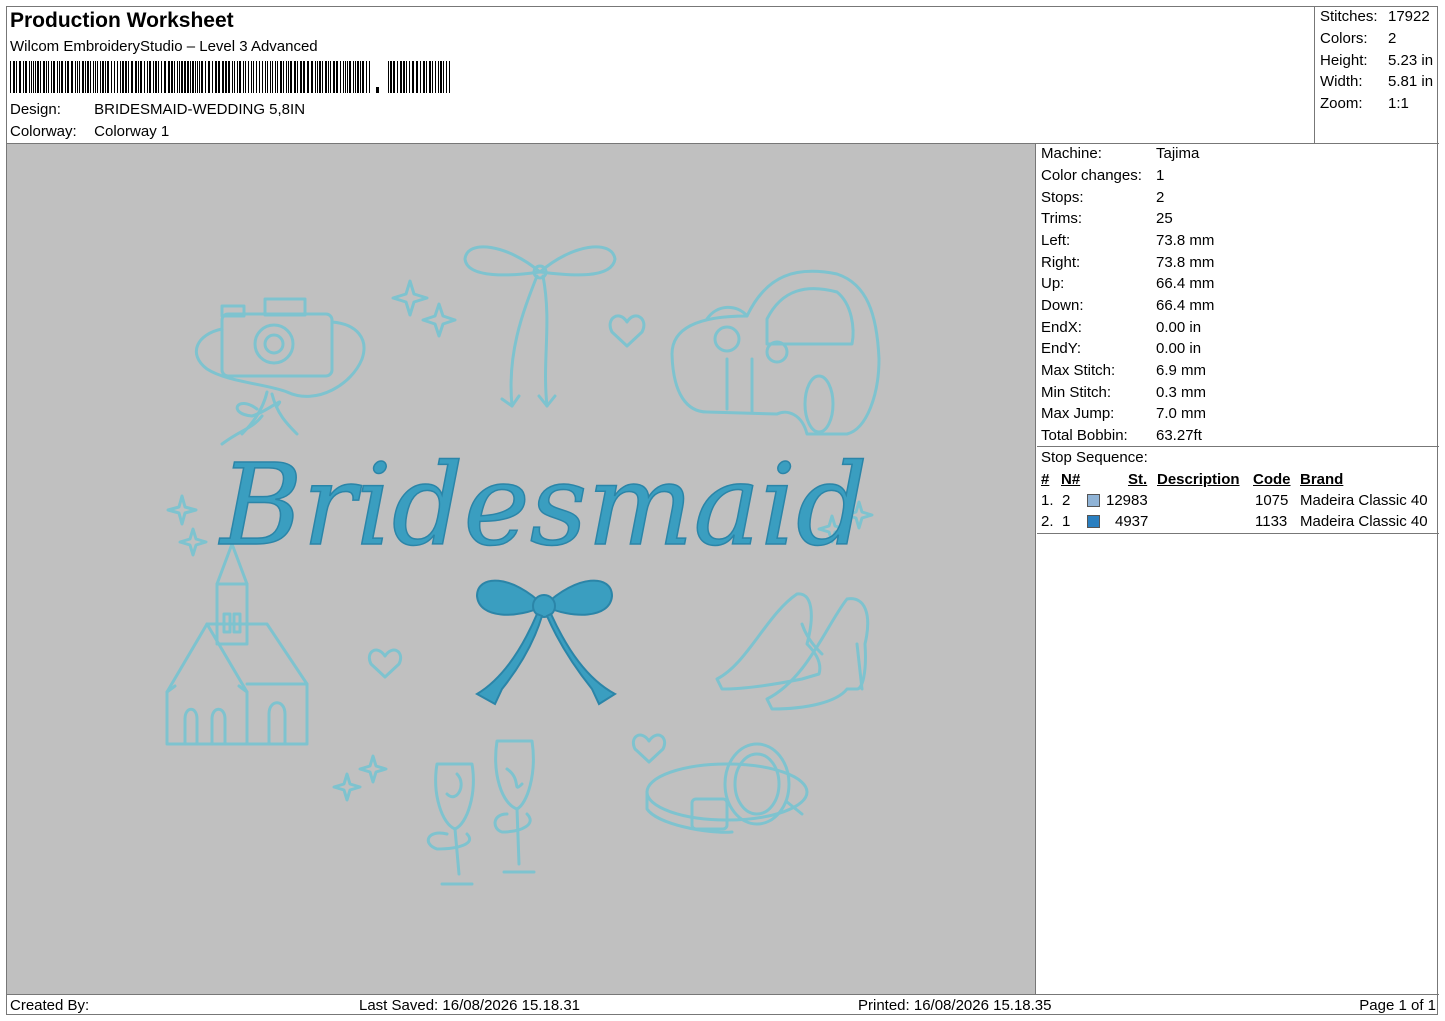 The width and height of the screenshot is (1445, 1021). What do you see at coordinates (1076, 392) in the screenshot?
I see `info-label: Min Stitch:` at bounding box center [1076, 392].